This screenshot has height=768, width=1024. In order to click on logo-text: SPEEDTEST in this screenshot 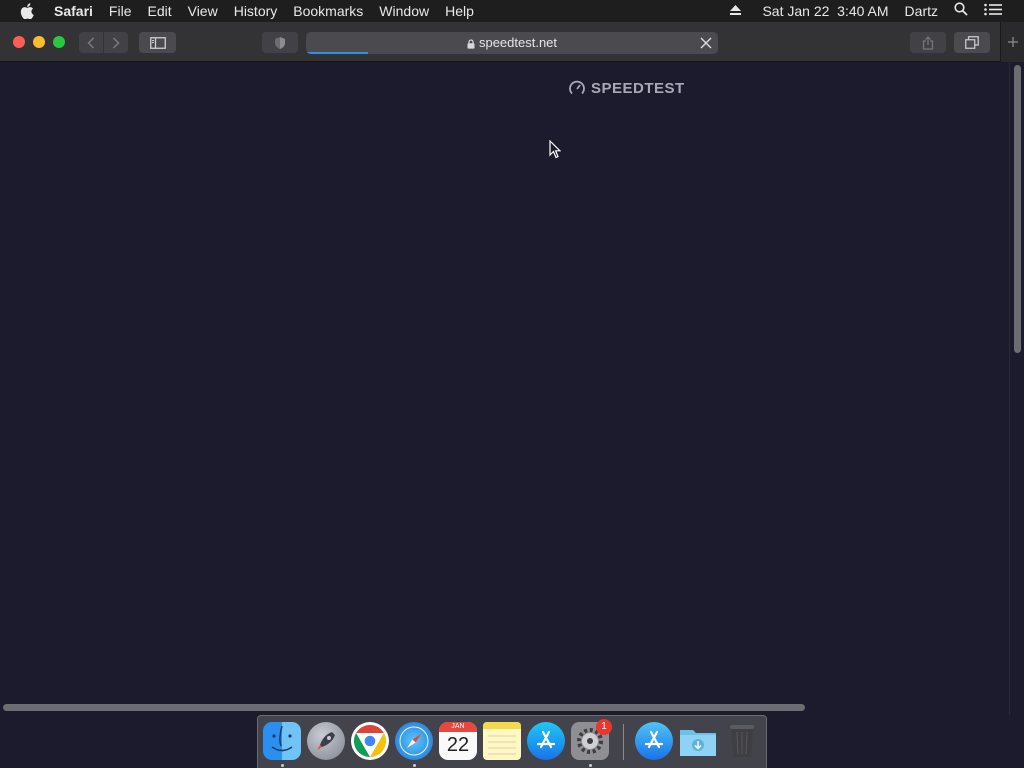, I will do `click(638, 88)`.